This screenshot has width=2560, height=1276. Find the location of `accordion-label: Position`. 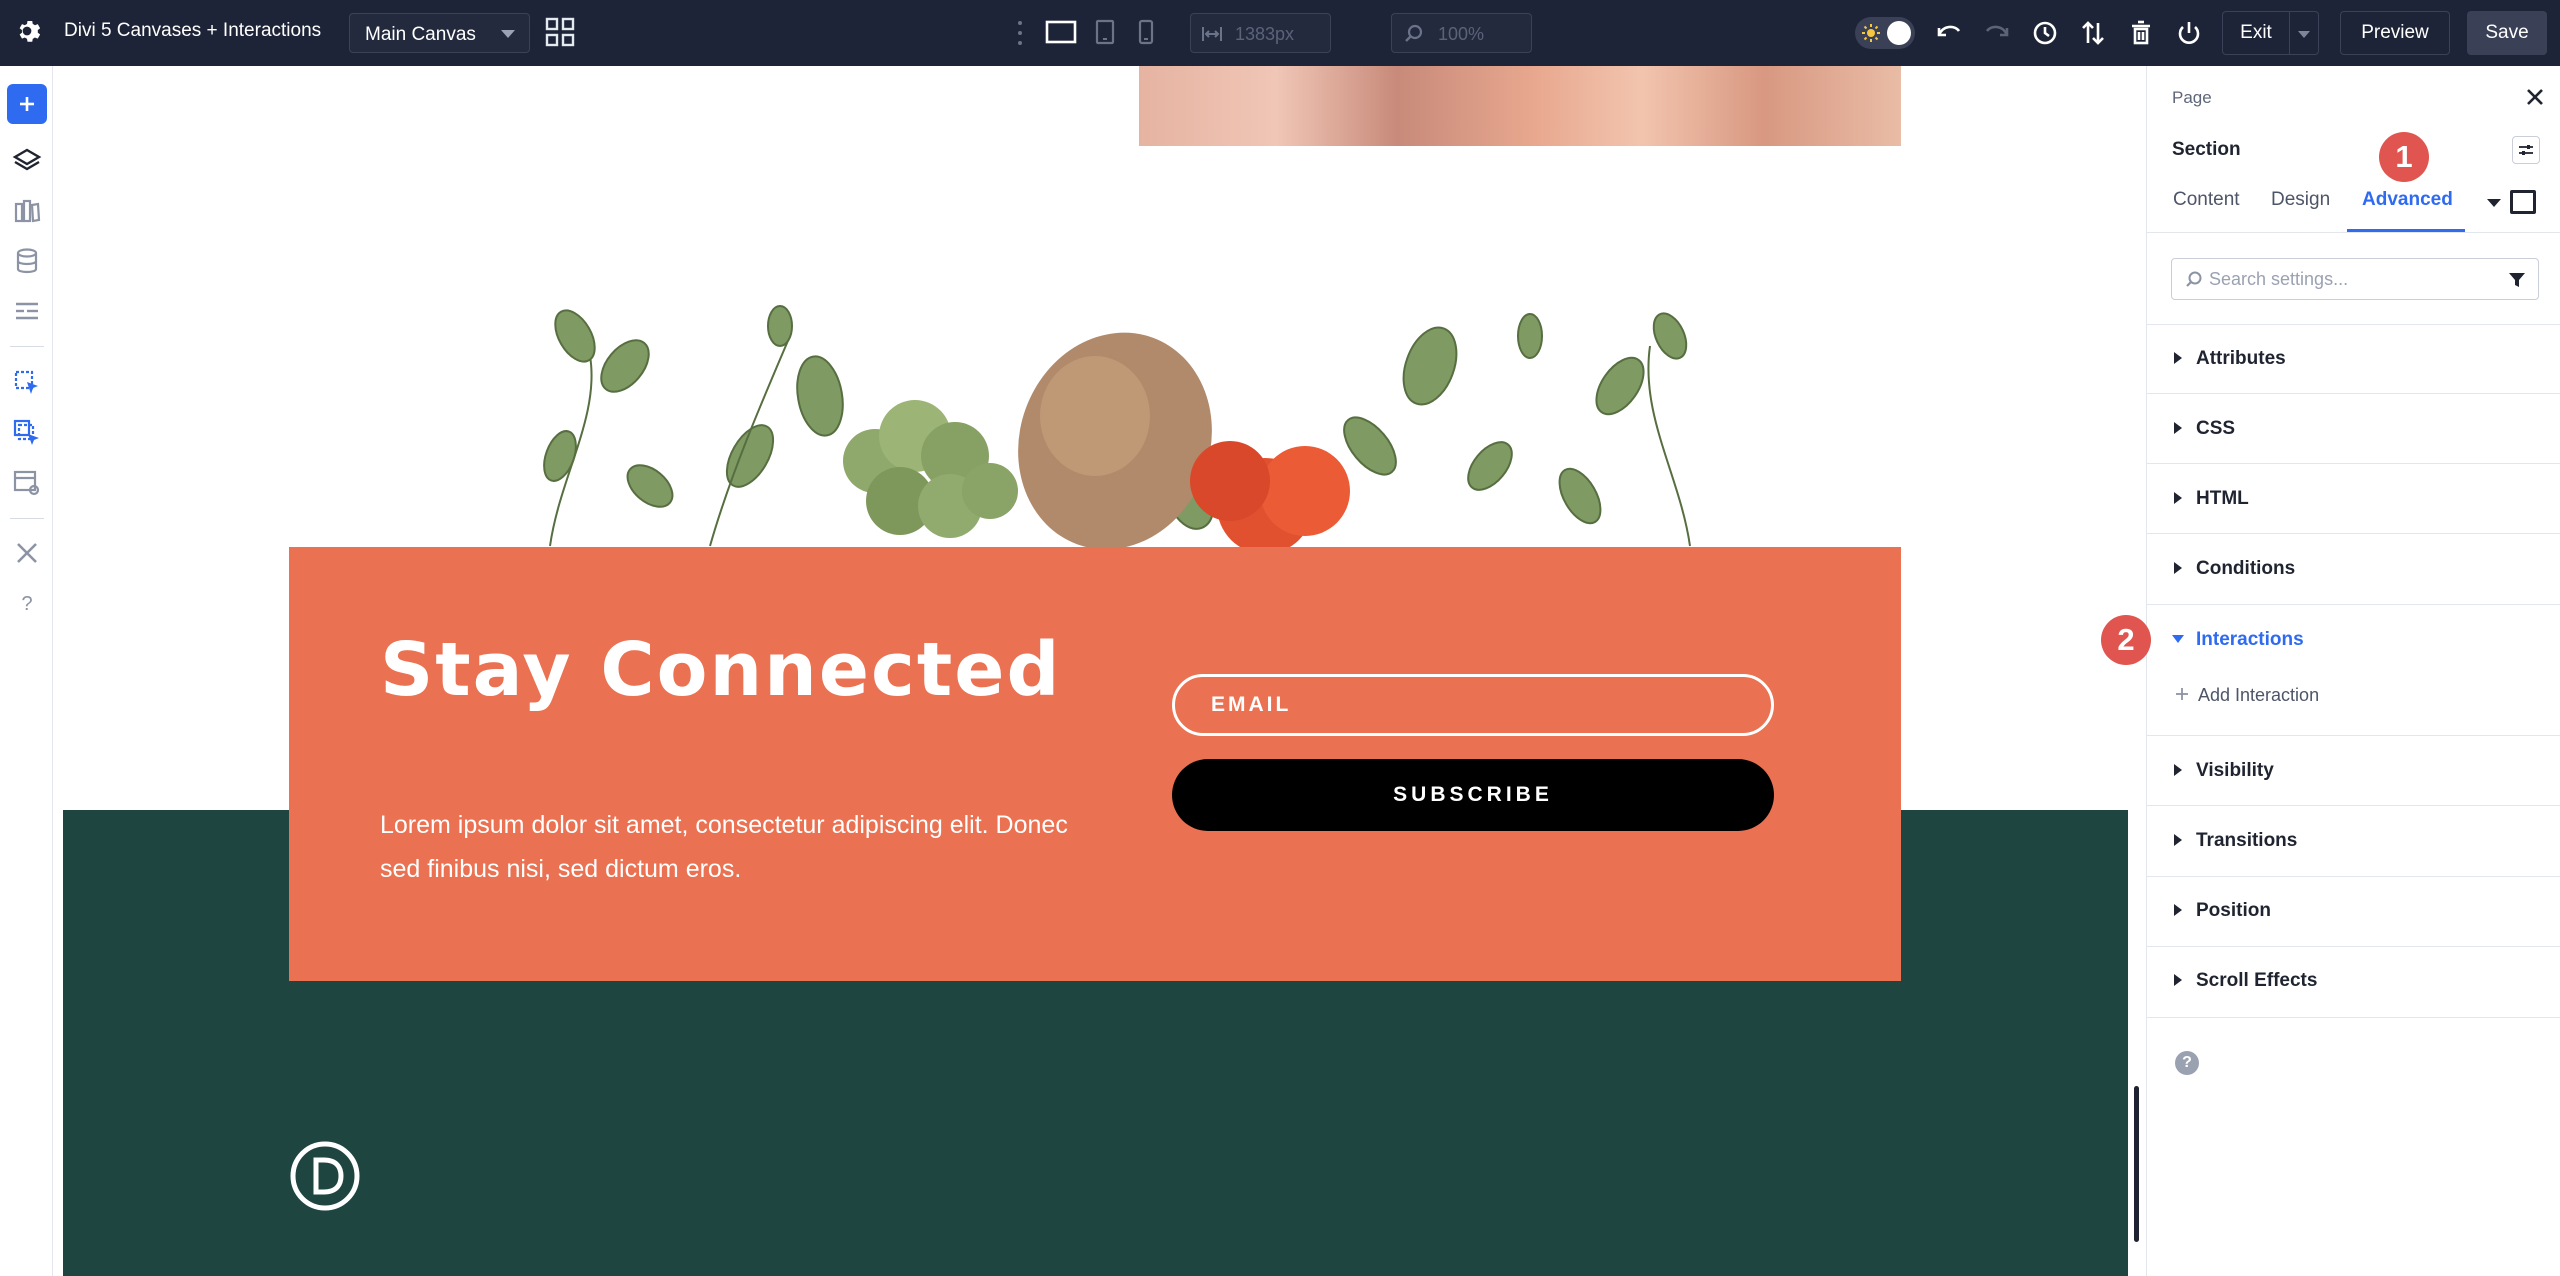

accordion-label: Position is located at coordinates (2233, 910).